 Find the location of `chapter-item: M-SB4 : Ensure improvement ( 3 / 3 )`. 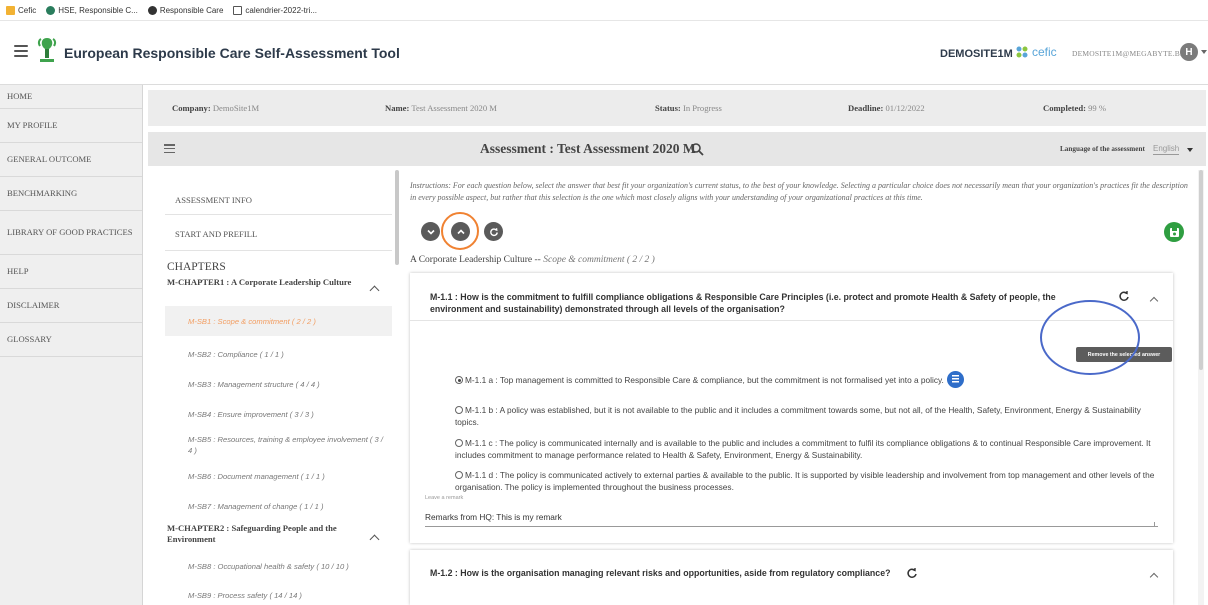

chapter-item: M-SB4 : Ensure improvement ( 3 / 3 ) is located at coordinates (278, 414).